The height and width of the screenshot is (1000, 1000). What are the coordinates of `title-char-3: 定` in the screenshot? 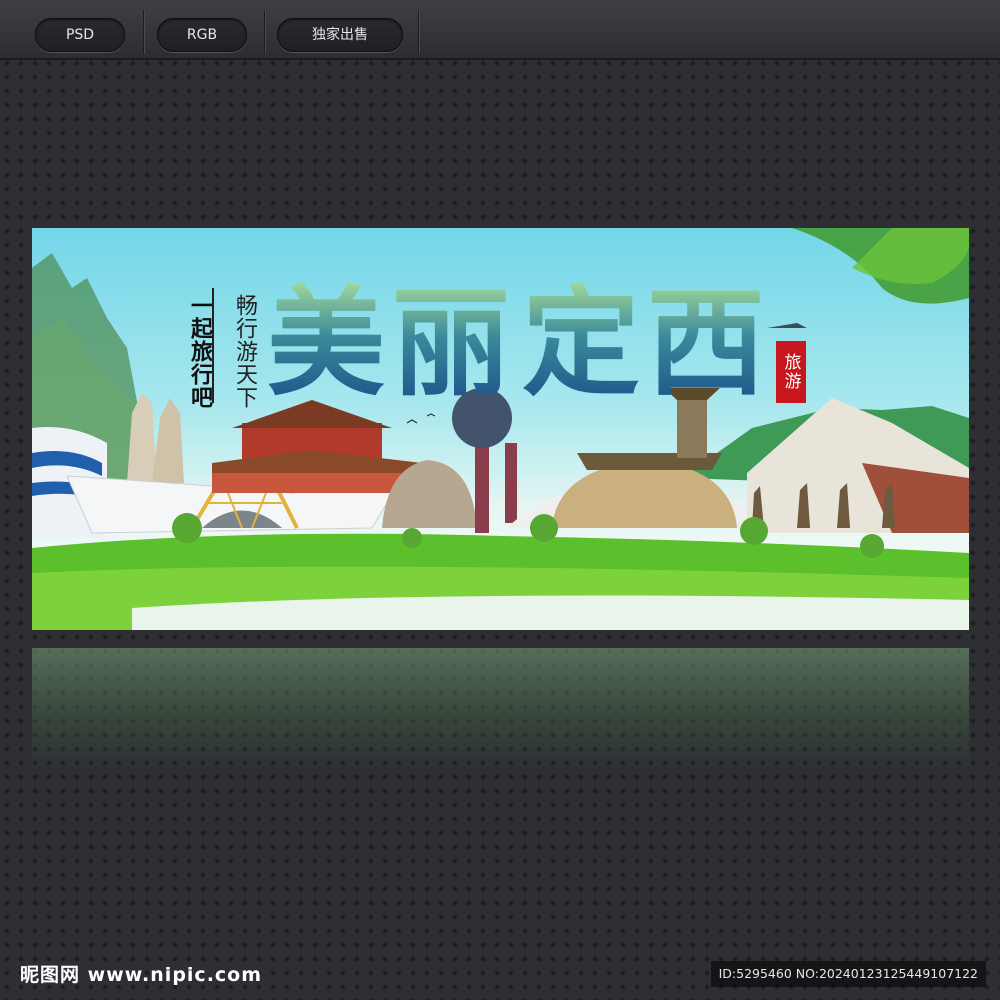 It's located at (581, 342).